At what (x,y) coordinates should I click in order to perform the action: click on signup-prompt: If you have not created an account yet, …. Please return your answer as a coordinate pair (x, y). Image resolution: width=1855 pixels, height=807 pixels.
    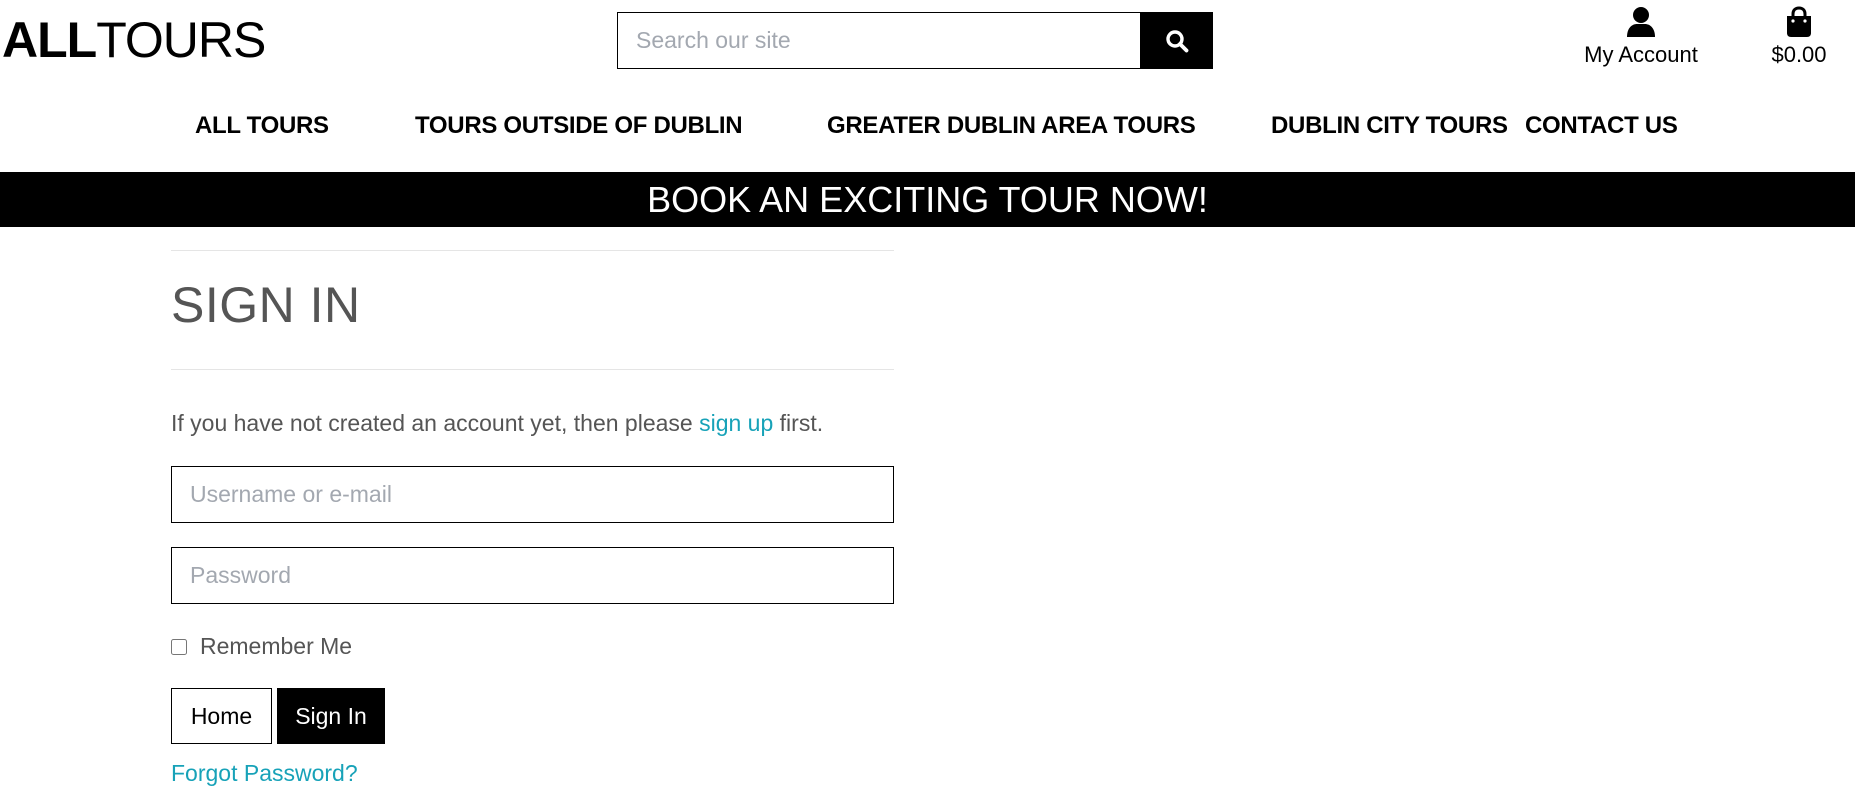
    Looking at the image, I should click on (497, 423).